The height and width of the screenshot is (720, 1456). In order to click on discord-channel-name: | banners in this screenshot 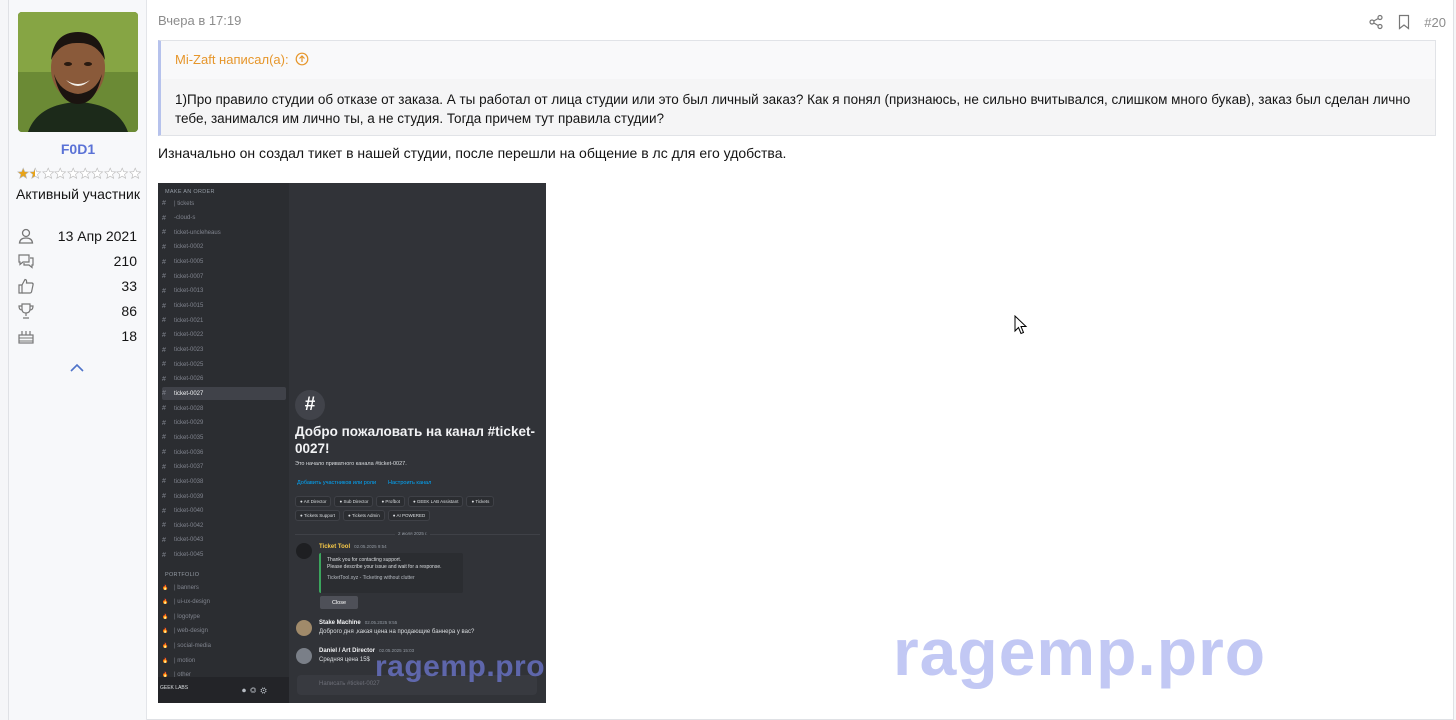, I will do `click(186, 587)`.